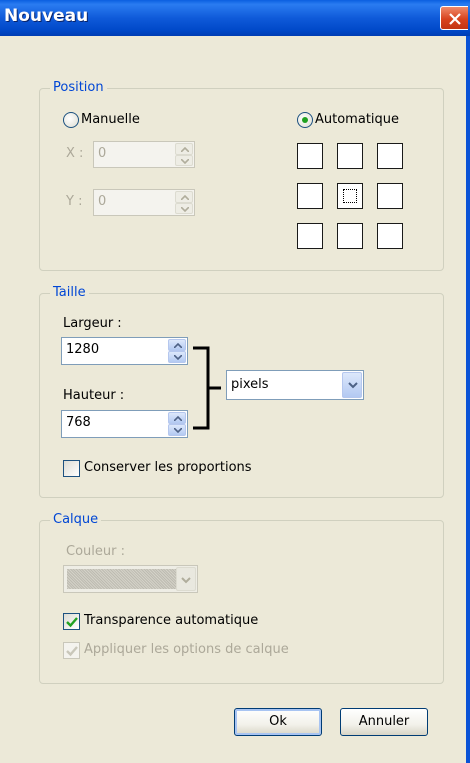  Describe the element at coordinates (124, 424) in the screenshot. I see `height-spinner: 768` at that location.